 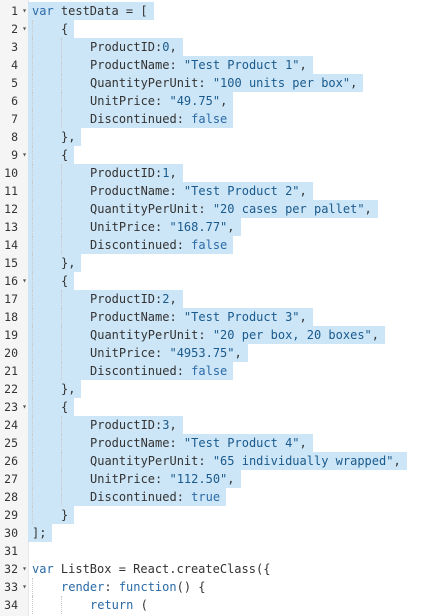 I want to click on line-number: 22, so click(x=14, y=389).